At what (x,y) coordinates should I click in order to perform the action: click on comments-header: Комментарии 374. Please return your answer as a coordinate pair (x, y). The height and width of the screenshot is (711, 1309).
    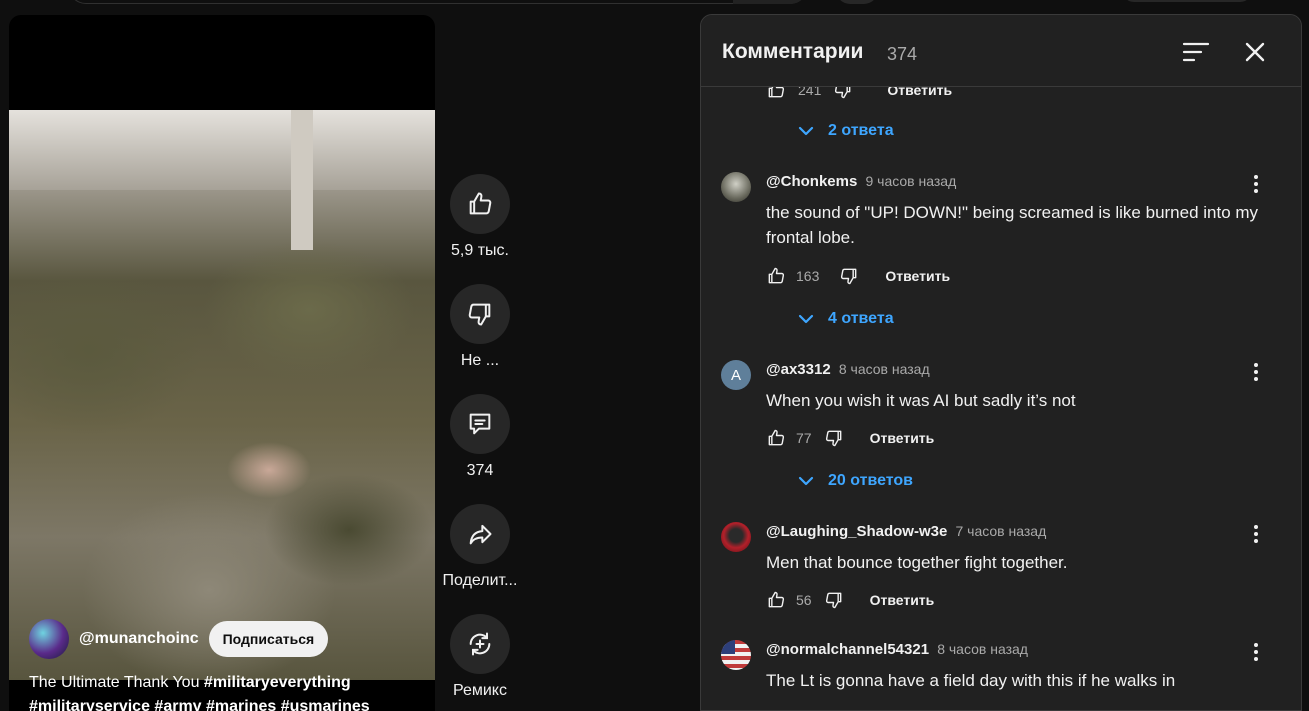
    Looking at the image, I should click on (1001, 51).